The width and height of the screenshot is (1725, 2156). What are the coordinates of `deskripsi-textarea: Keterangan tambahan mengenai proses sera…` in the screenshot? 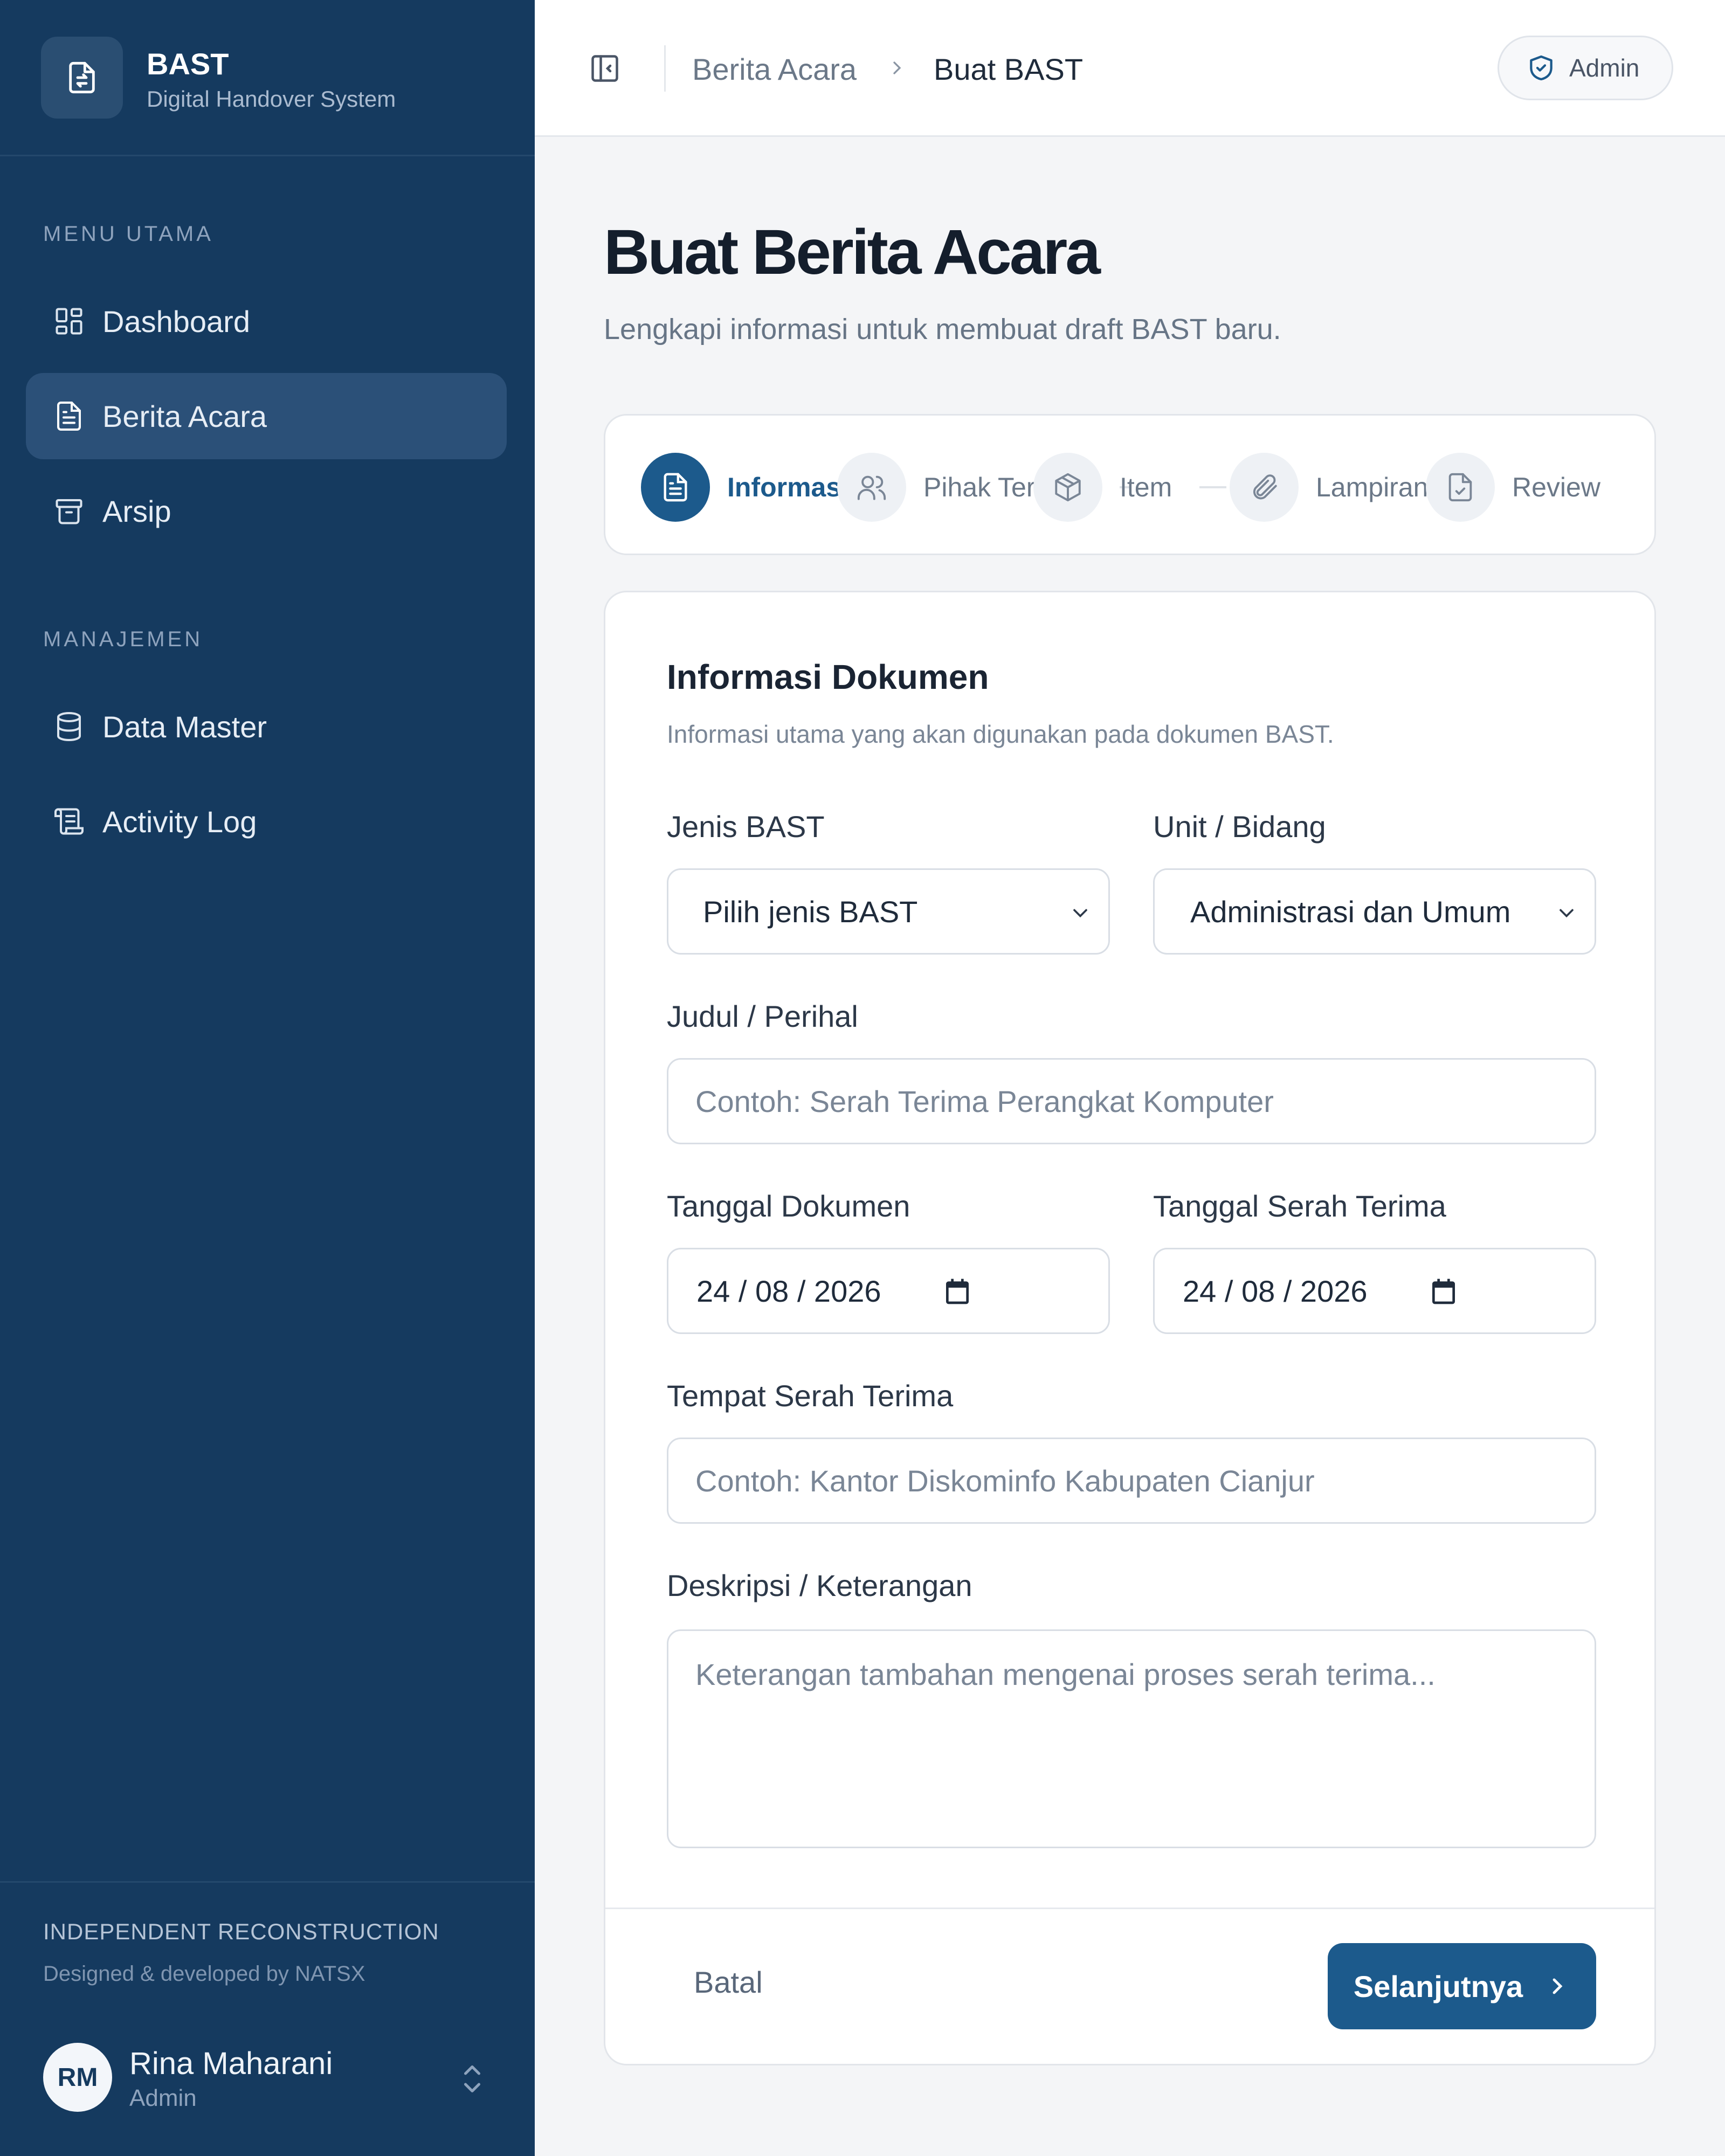 It's located at (1131, 1738).